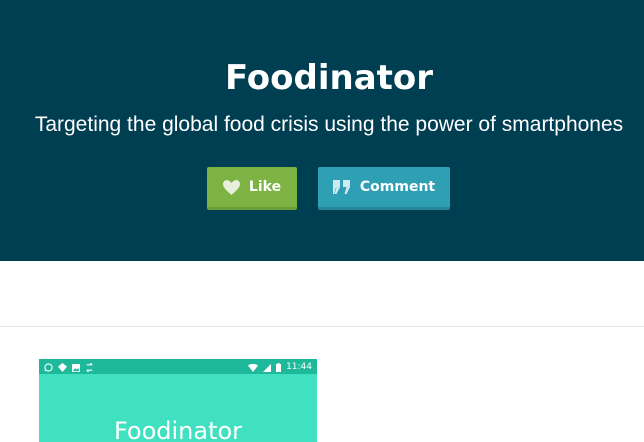 The width and height of the screenshot is (644, 442). I want to click on app-screen: Foodinator, so click(178, 408).